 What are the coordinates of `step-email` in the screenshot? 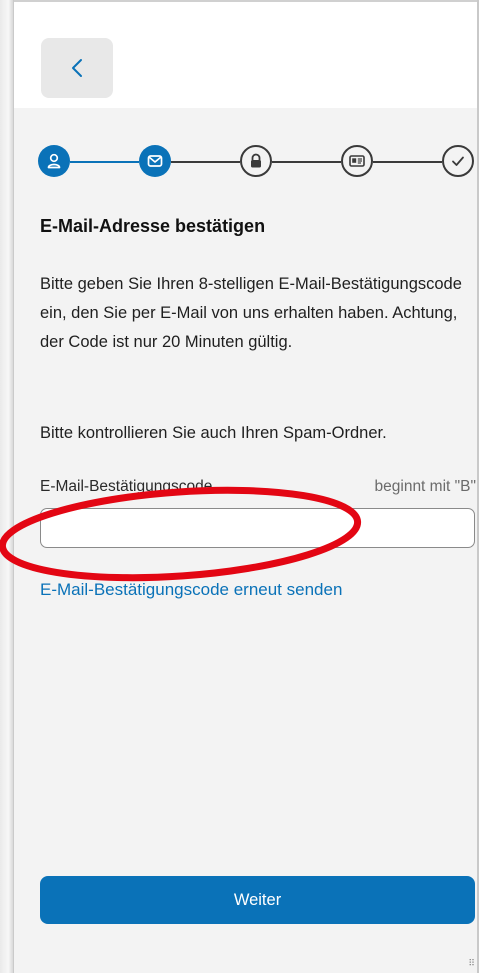 It's located at (155, 161).